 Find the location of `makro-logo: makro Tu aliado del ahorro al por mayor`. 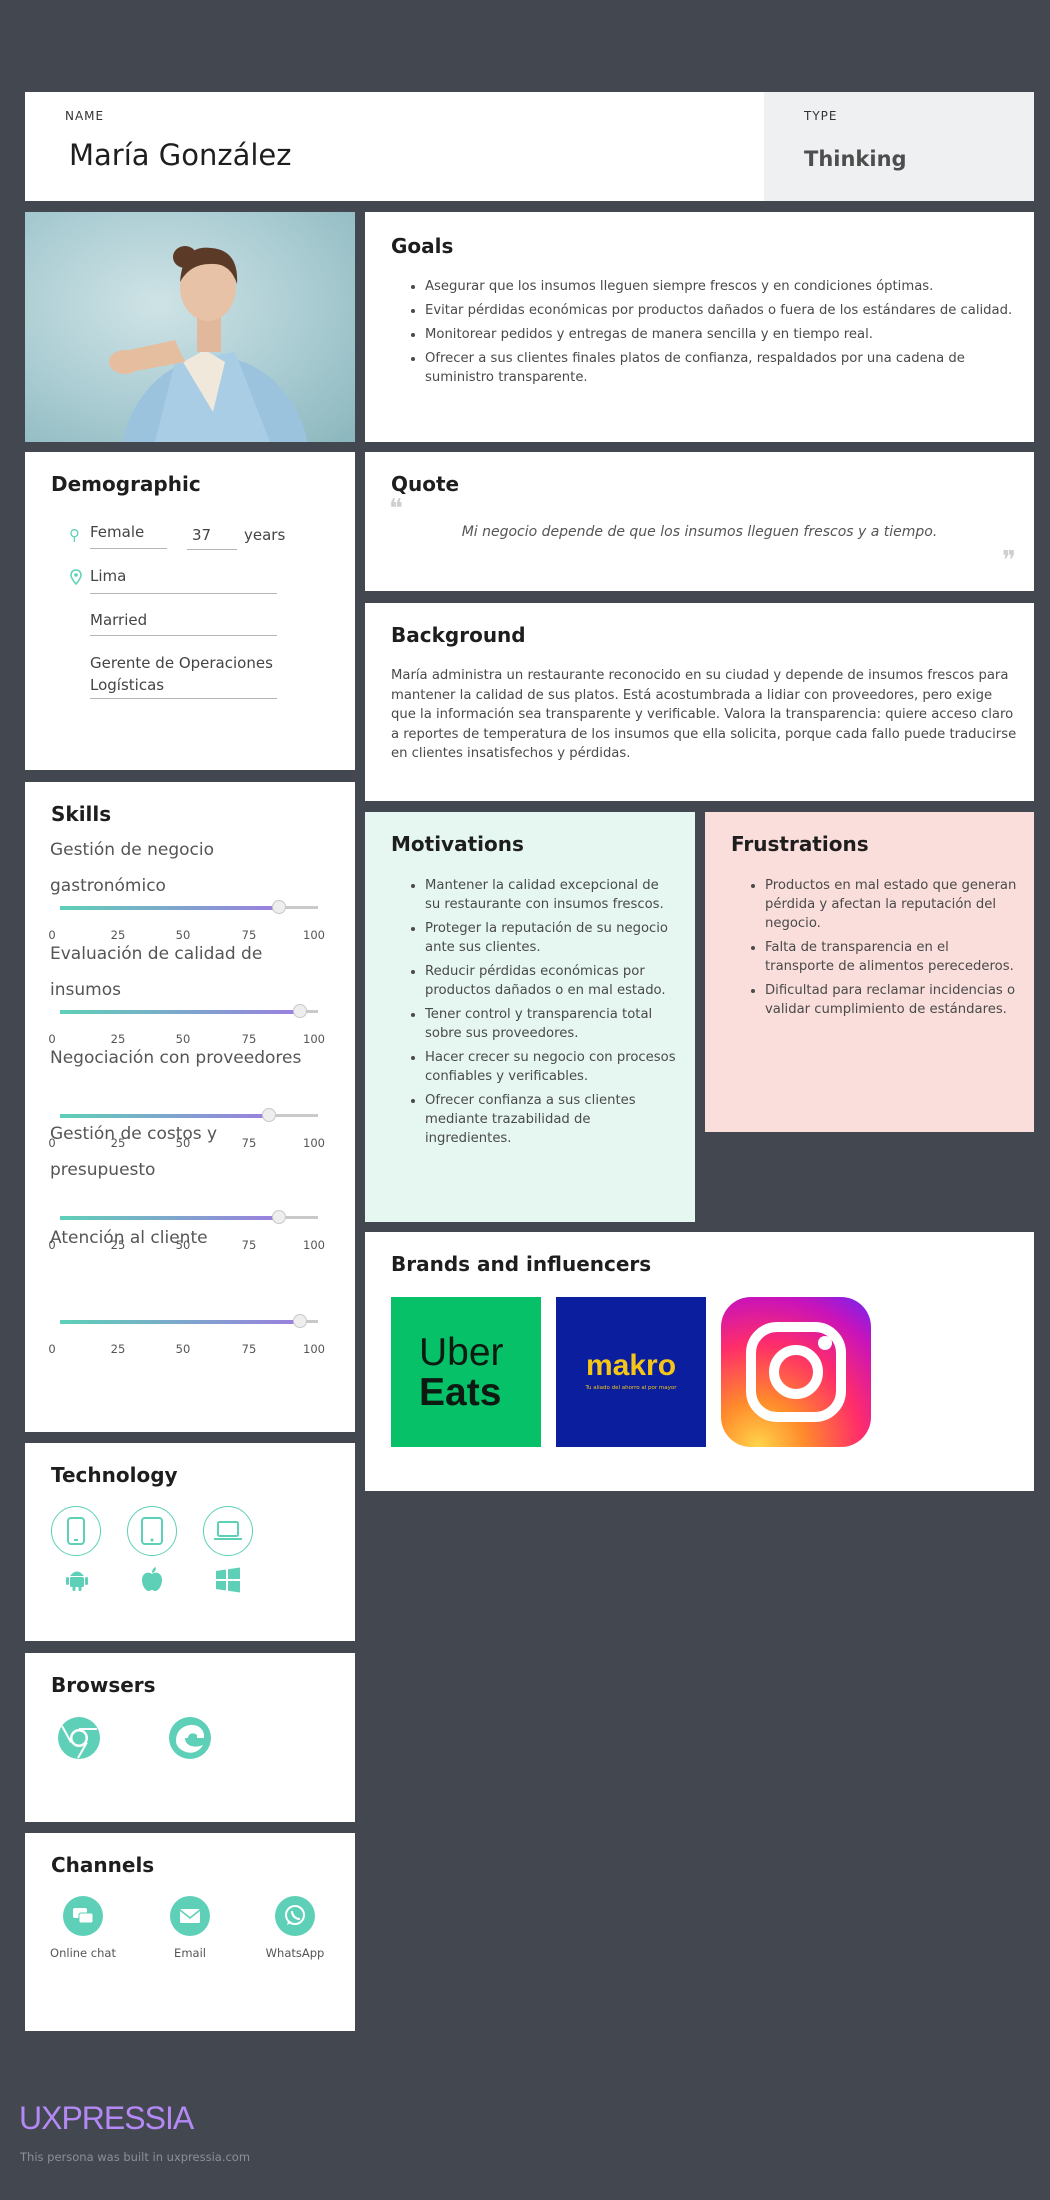

makro-logo: makro Tu aliado del ahorro al por mayor is located at coordinates (631, 1372).